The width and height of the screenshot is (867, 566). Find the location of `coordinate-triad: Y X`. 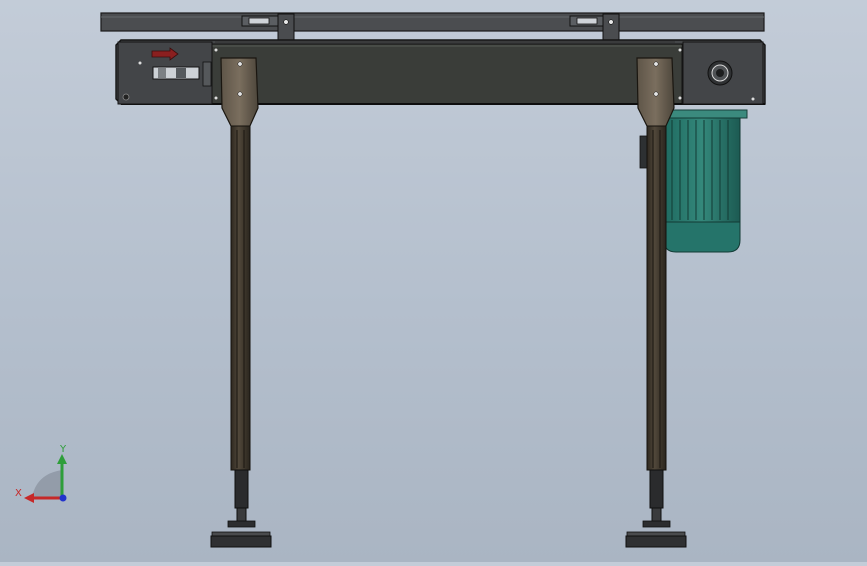

coordinate-triad: Y X is located at coordinates (44, 475).